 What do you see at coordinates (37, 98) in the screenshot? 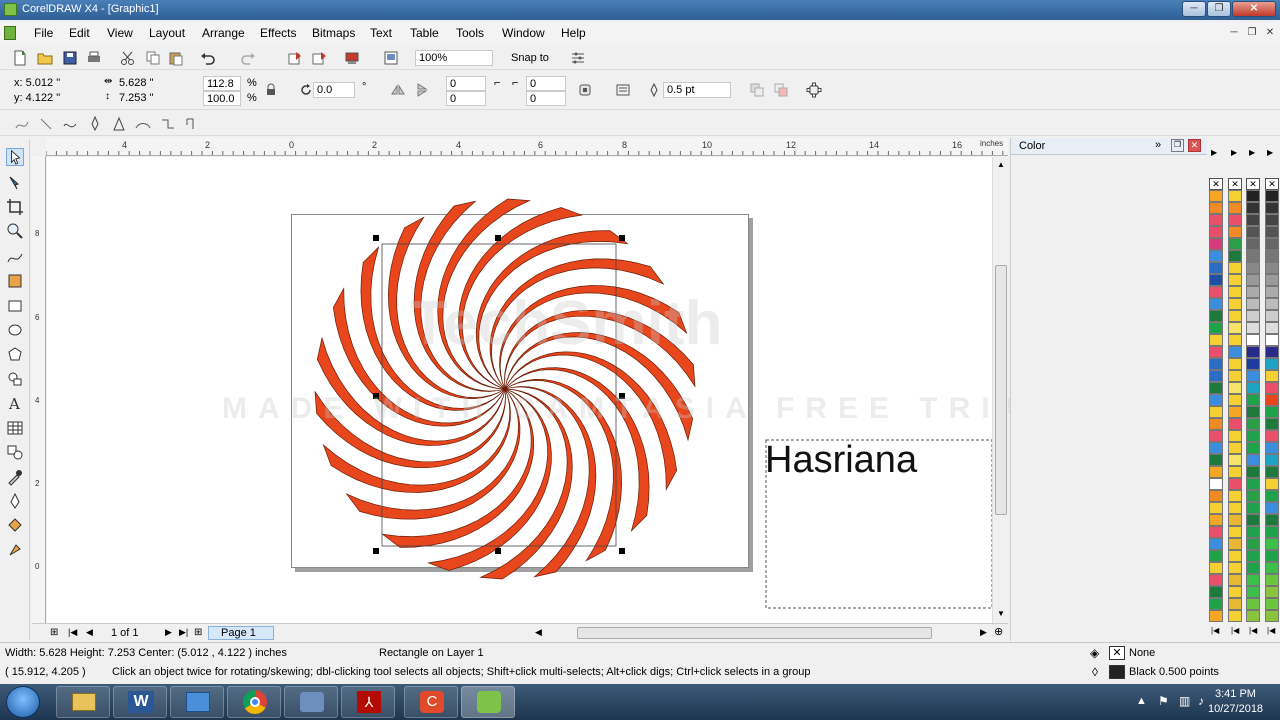
I see `position-y-field: y: 4.122 "` at bounding box center [37, 98].